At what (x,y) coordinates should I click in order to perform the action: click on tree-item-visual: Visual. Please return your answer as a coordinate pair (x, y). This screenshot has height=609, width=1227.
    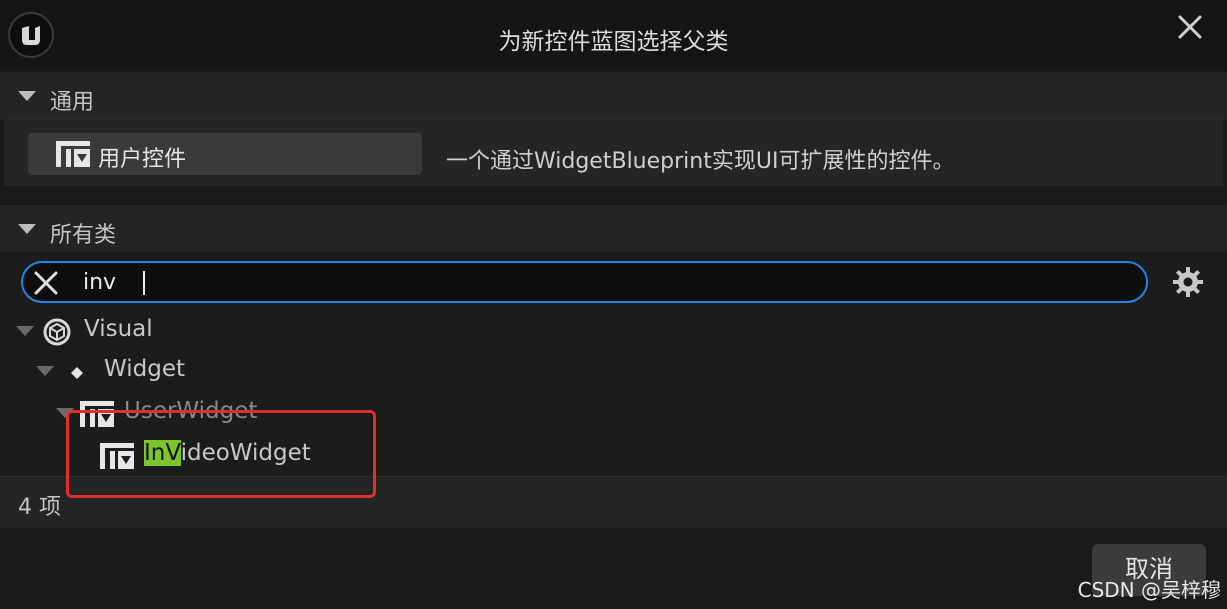
    Looking at the image, I should click on (613, 332).